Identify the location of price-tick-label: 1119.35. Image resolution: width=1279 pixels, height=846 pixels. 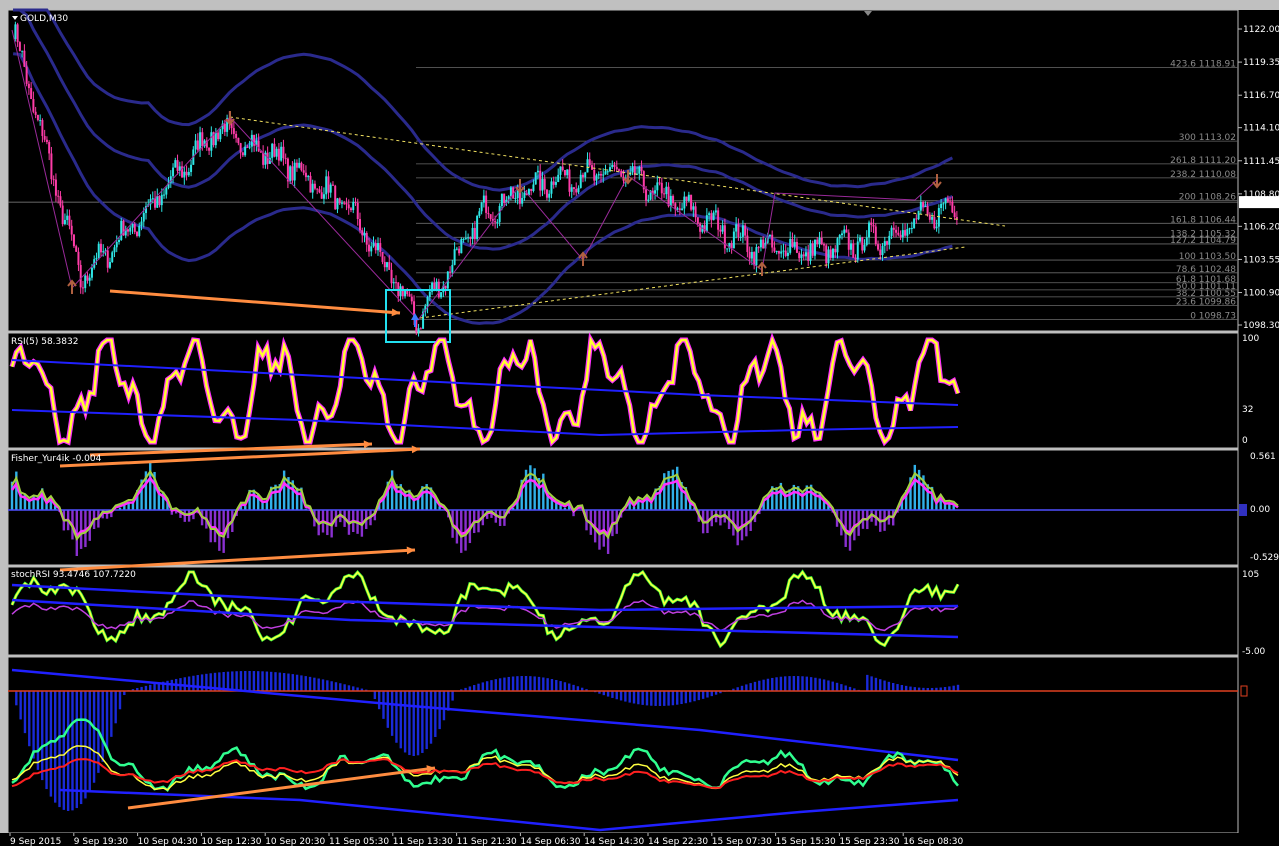
(1261, 63).